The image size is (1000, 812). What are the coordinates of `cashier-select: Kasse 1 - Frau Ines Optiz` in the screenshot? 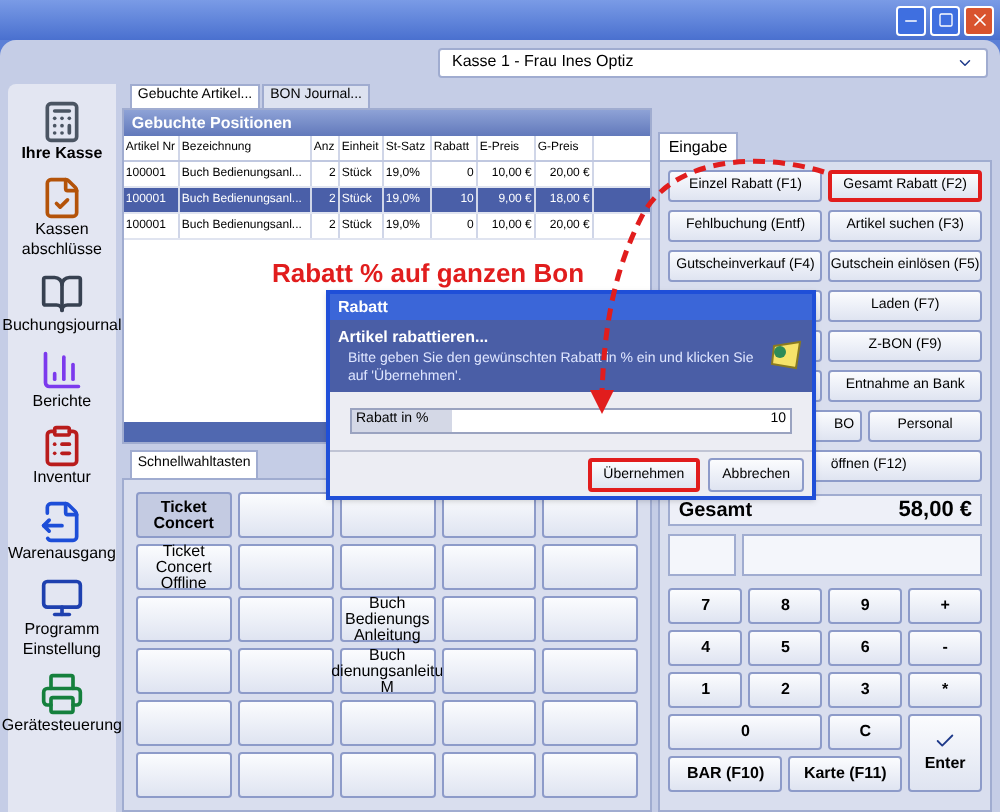 It's located at (713, 62).